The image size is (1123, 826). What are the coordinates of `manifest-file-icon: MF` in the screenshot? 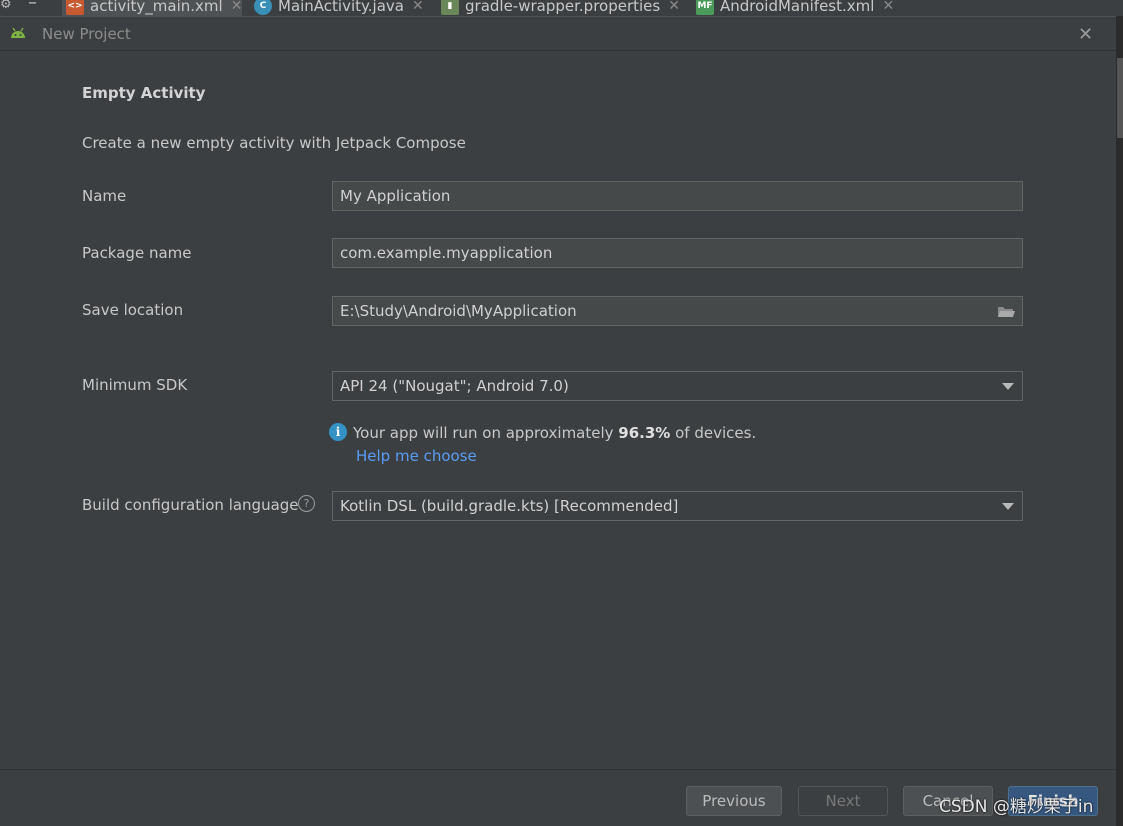 It's located at (705, 7).